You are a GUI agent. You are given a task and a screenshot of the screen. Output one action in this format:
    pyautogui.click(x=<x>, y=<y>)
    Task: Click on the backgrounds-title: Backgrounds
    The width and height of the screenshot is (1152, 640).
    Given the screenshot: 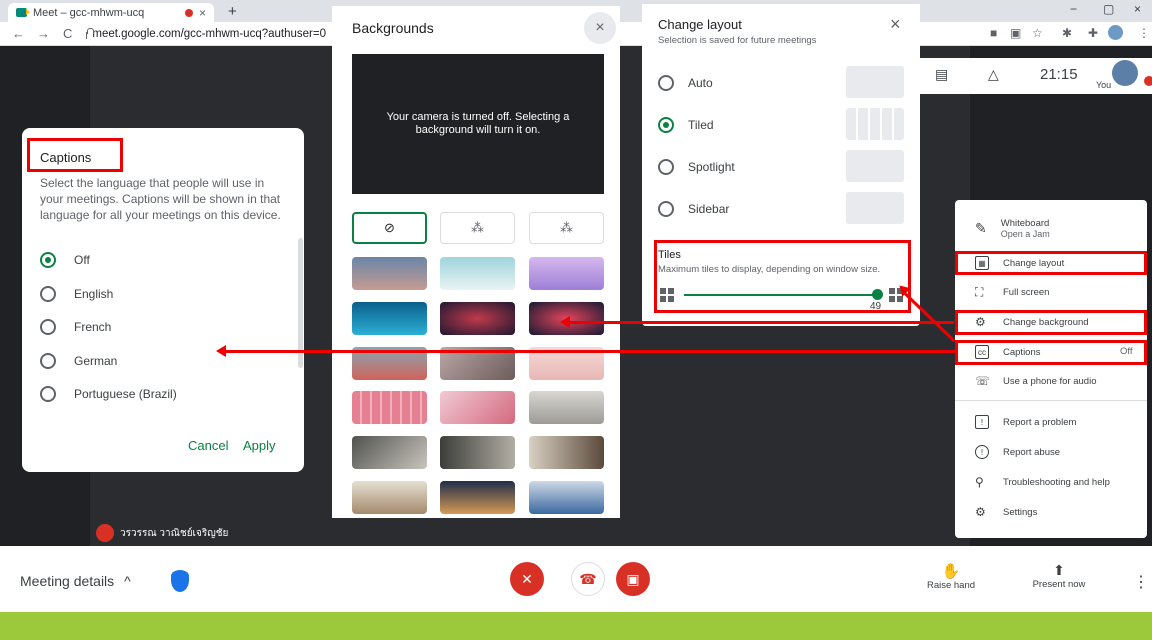 What is the action you would take?
    pyautogui.click(x=393, y=28)
    